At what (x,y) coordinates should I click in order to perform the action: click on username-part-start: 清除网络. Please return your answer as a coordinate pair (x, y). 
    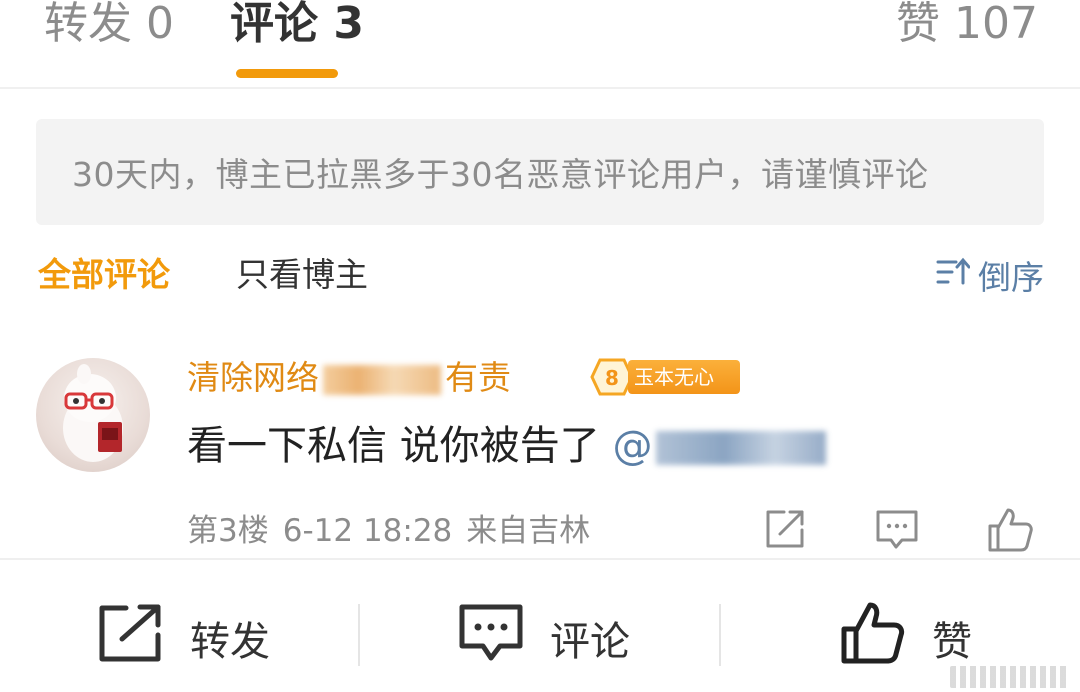
    Looking at the image, I should click on (253, 377).